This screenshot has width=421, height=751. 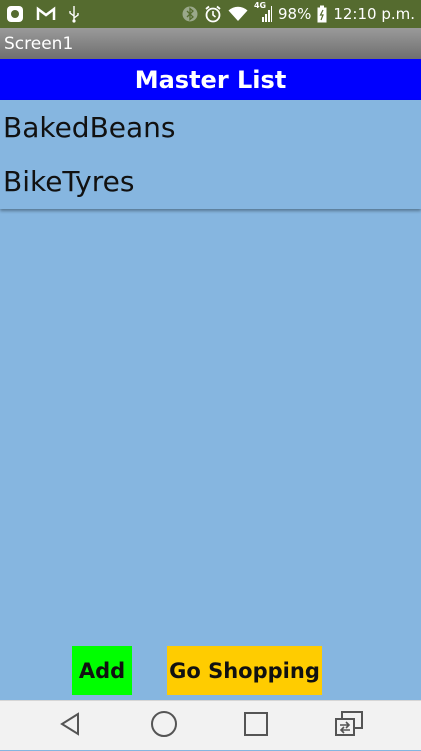 I want to click on screen-title: Screen1, so click(x=39, y=43).